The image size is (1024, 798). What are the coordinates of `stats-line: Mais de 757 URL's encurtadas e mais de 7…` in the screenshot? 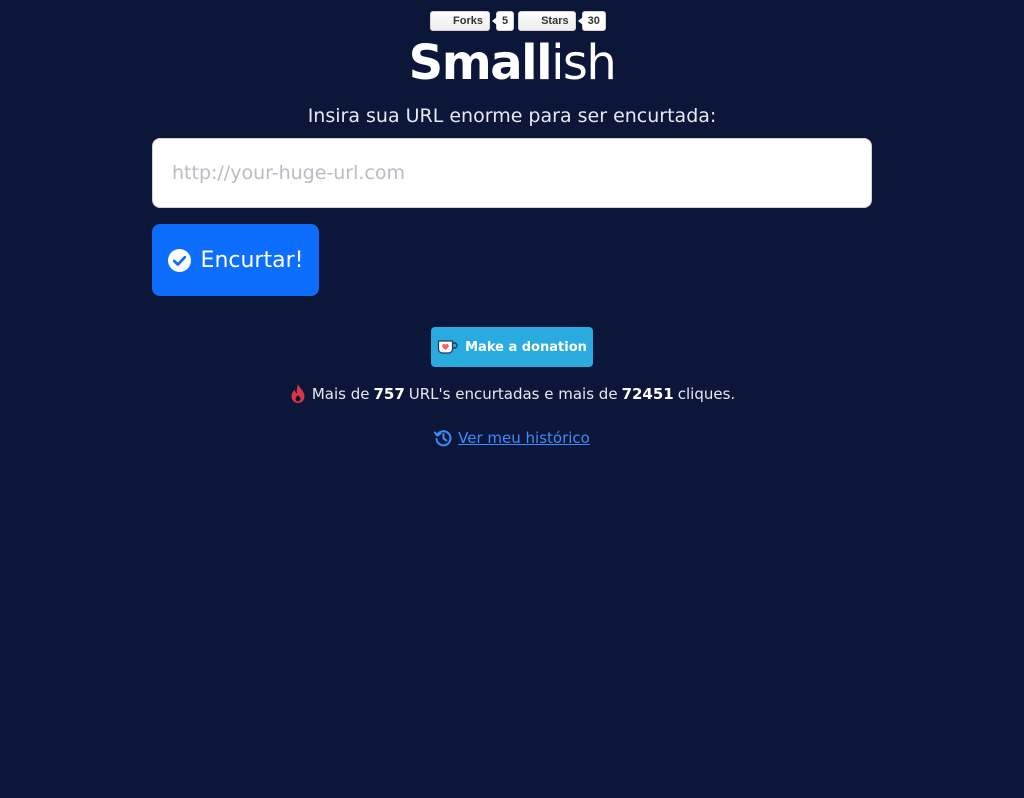 It's located at (512, 394).